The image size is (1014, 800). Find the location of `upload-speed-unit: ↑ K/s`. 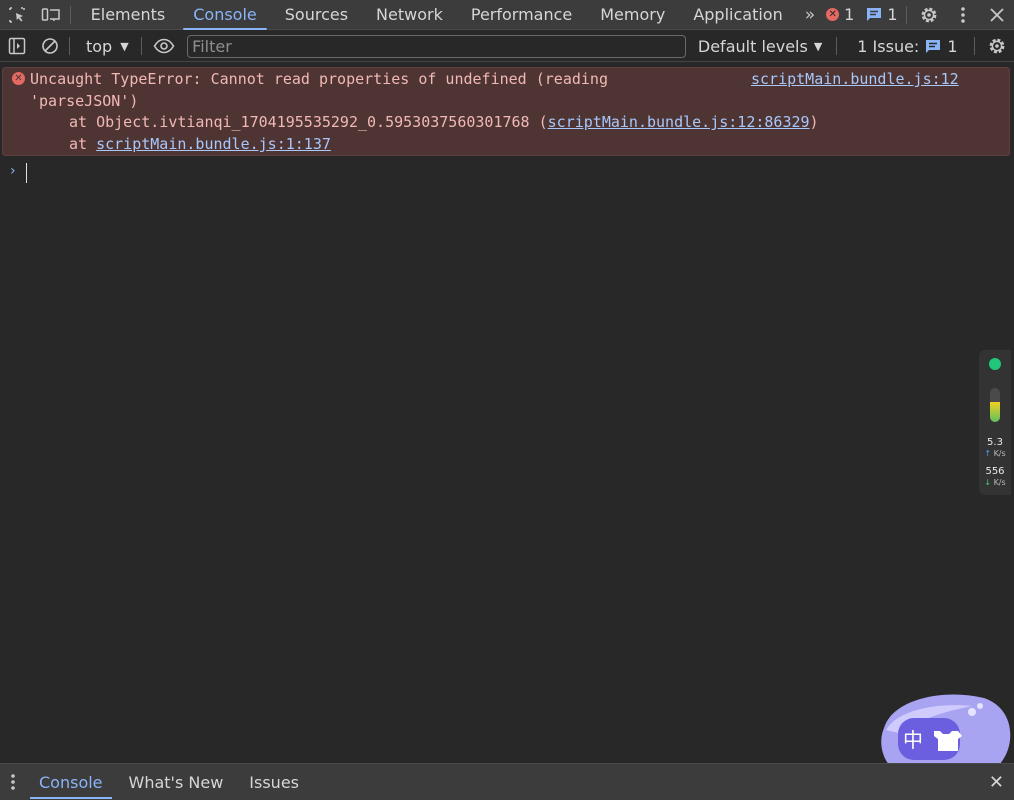

upload-speed-unit: ↑ K/s is located at coordinates (995, 453).